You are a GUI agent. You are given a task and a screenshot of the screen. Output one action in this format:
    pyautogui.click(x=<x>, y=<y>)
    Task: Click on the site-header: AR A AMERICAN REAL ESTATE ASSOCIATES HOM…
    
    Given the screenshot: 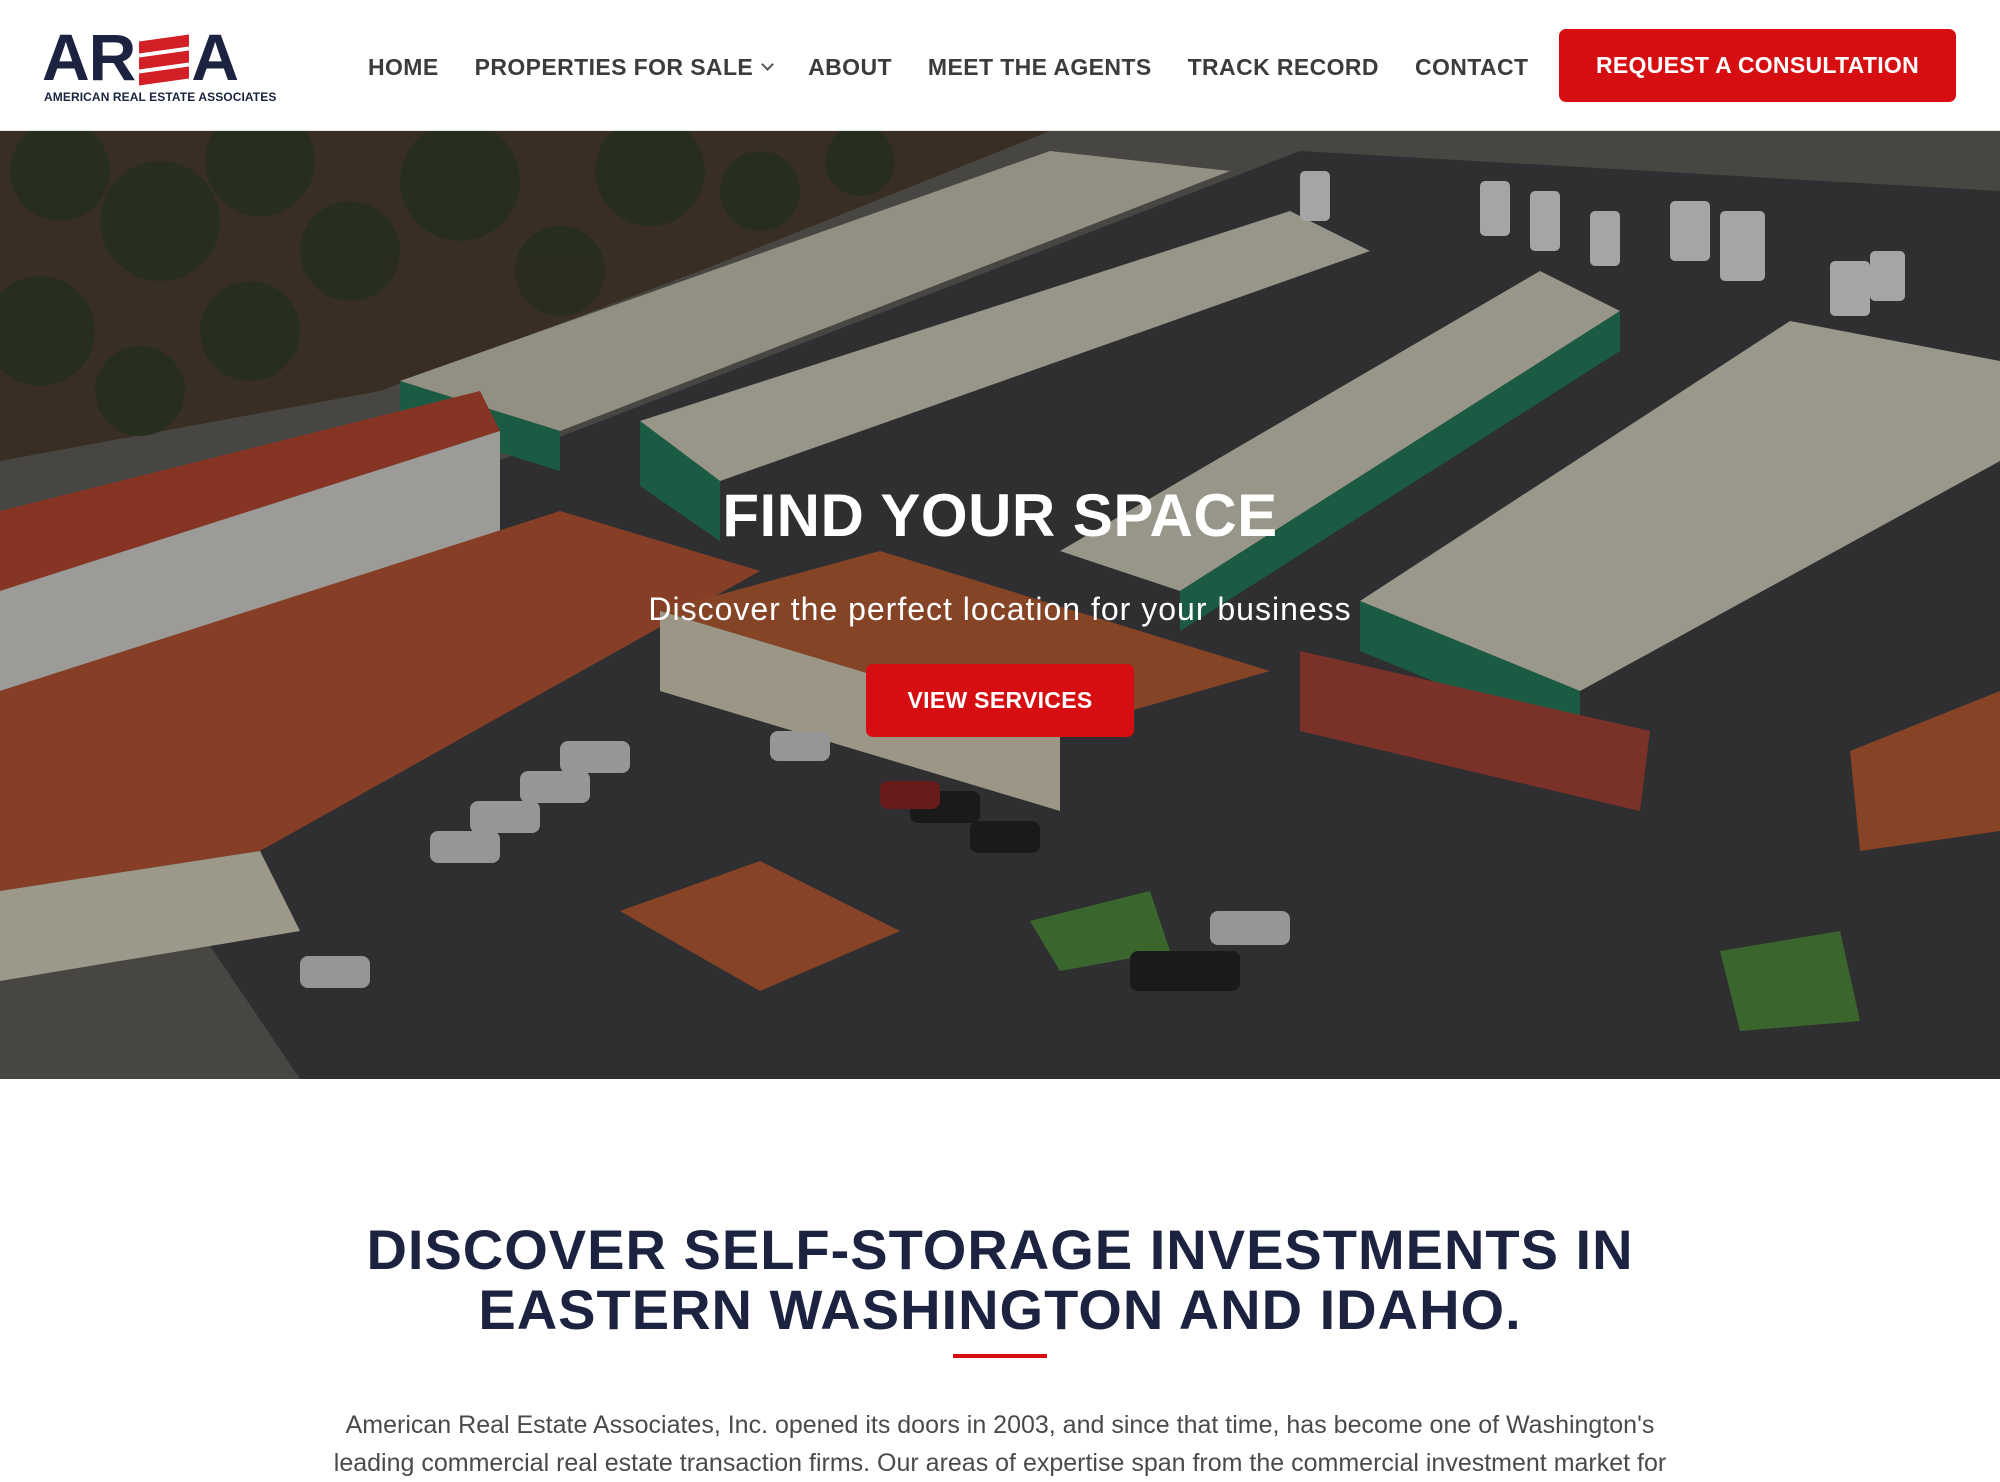 What is the action you would take?
    pyautogui.click(x=1000, y=65)
    